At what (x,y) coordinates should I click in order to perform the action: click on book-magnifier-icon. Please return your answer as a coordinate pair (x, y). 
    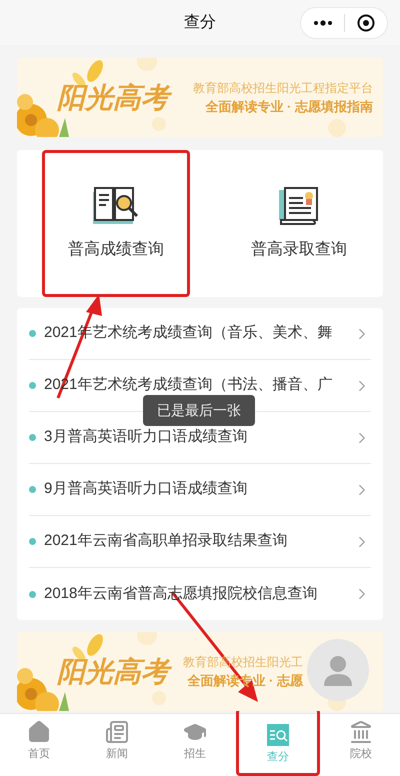
    Looking at the image, I should click on (116, 206).